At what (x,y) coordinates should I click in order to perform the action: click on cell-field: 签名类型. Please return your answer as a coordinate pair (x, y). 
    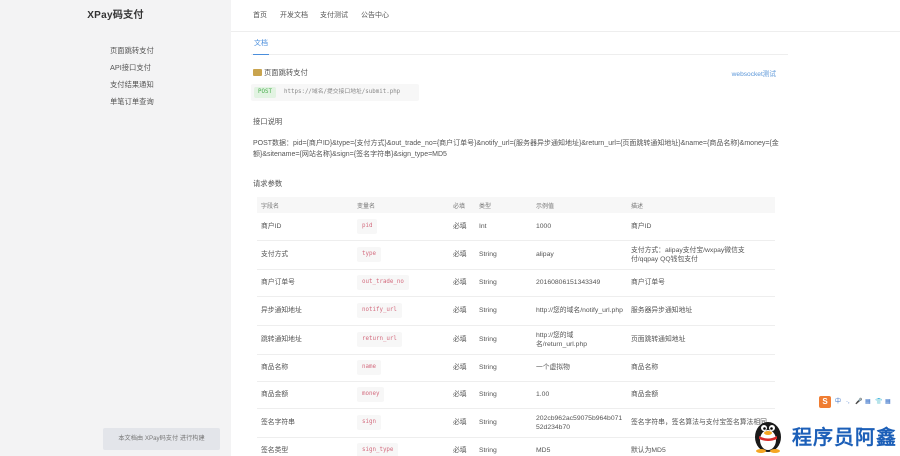
    Looking at the image, I should click on (305, 446).